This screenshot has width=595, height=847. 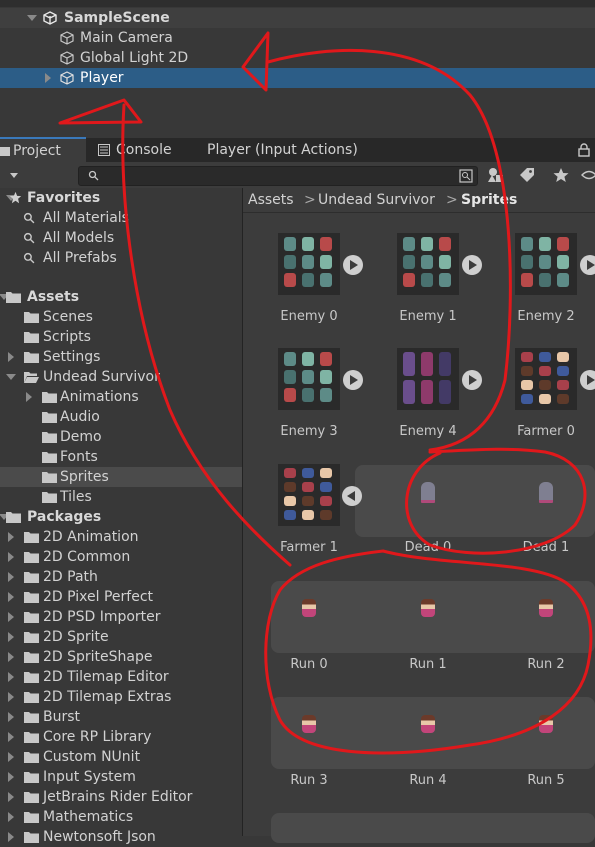 I want to click on package-item: 2D Tilemap Editor, so click(x=121, y=677).